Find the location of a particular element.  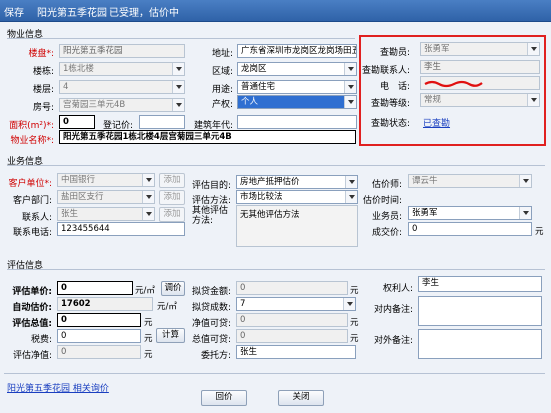

contact-select: 张生 is located at coordinates (106, 214).